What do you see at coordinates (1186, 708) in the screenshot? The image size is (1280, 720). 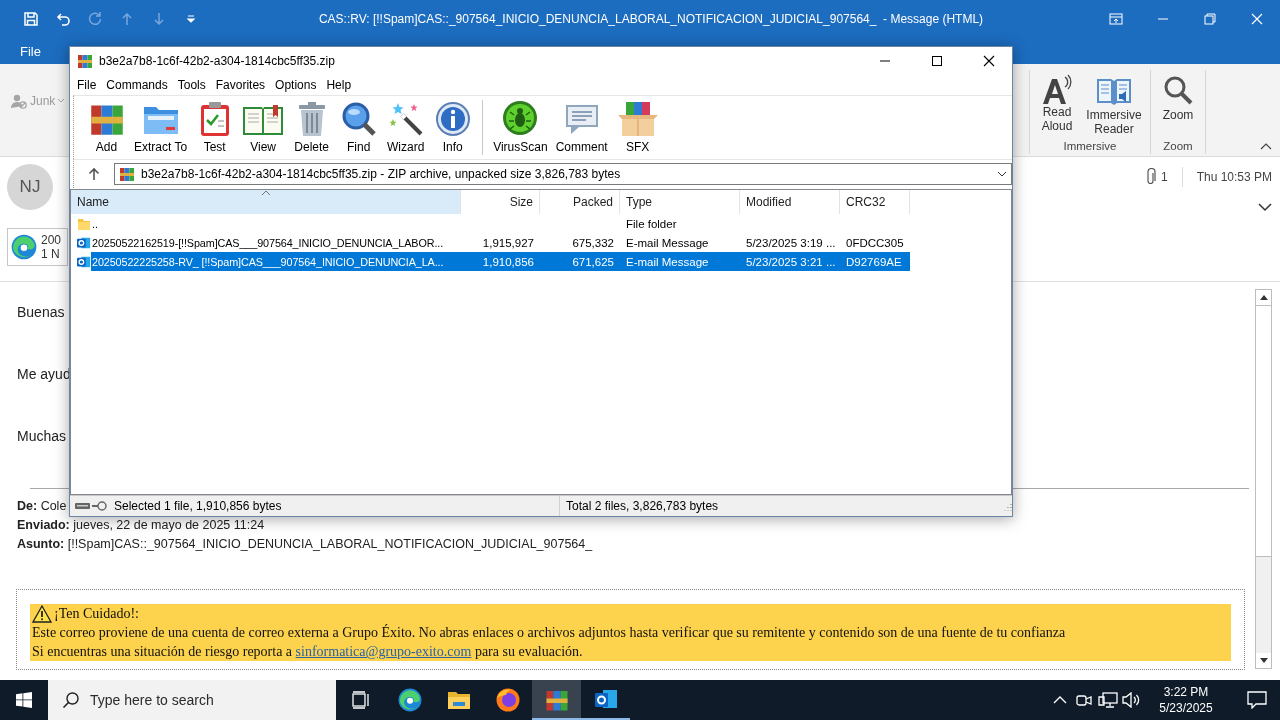 I see `clock-date: 5/23/2025` at bounding box center [1186, 708].